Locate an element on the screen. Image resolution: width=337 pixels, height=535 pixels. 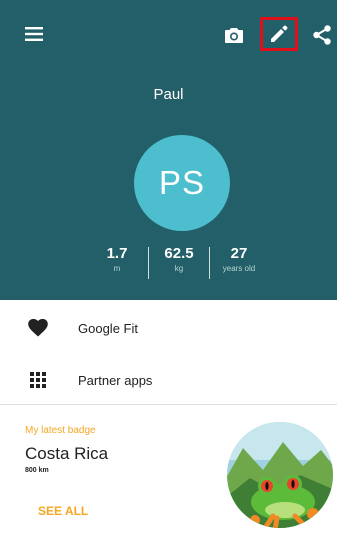
camera-button is located at coordinates (234, 35).